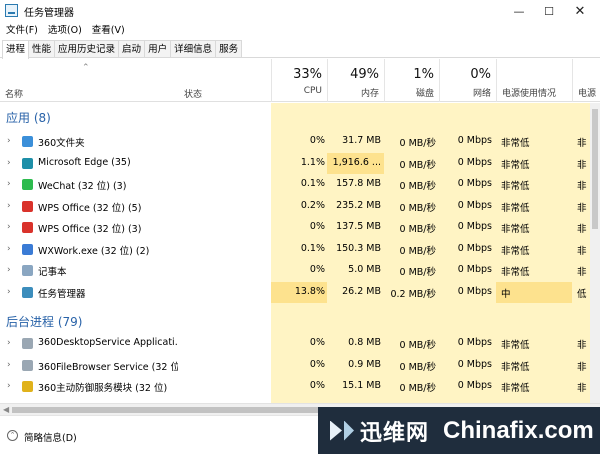 The width and height of the screenshot is (600, 454). Describe the element at coordinates (158, 48) in the screenshot. I see `tab-users: 用户` at that location.